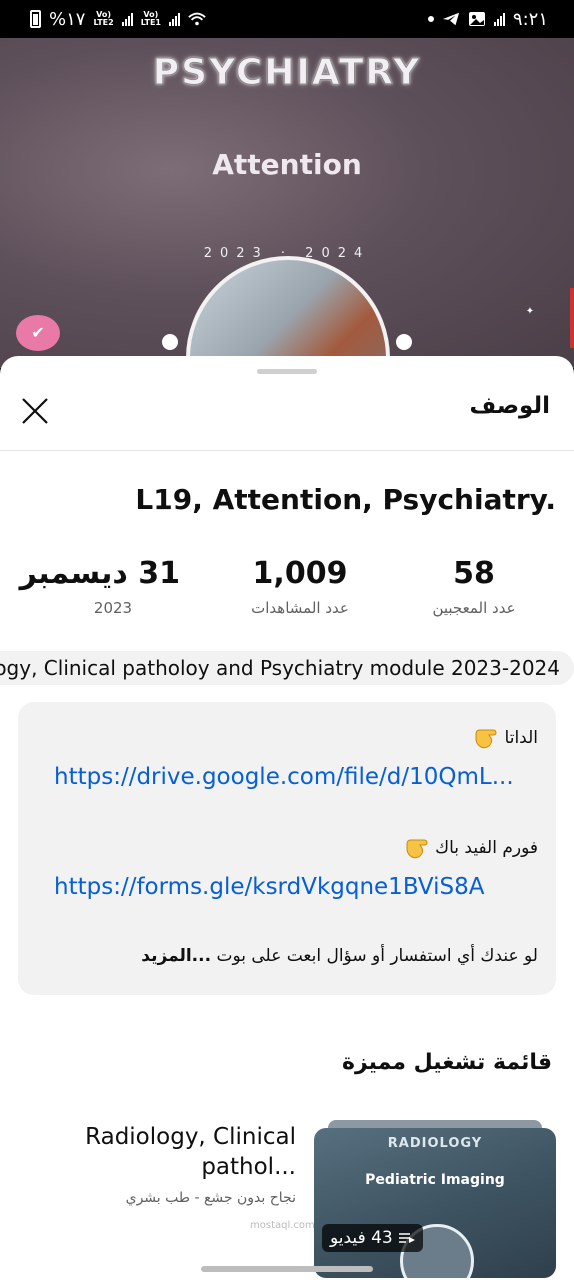 This screenshot has height=1280, width=574. I want to click on clock: ٩:٢١, so click(530, 19).